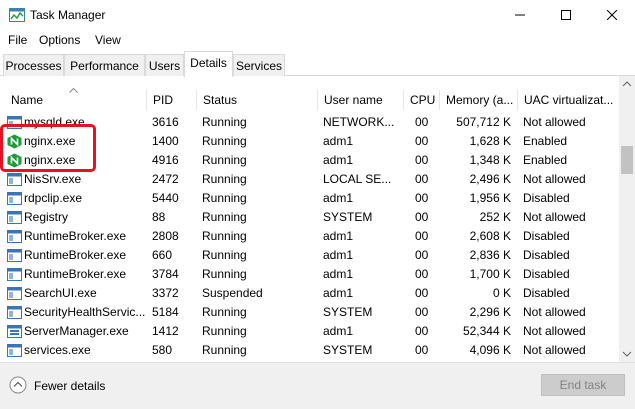 The width and height of the screenshot is (635, 409). What do you see at coordinates (208, 64) in the screenshot?
I see `tab-details: Details` at bounding box center [208, 64].